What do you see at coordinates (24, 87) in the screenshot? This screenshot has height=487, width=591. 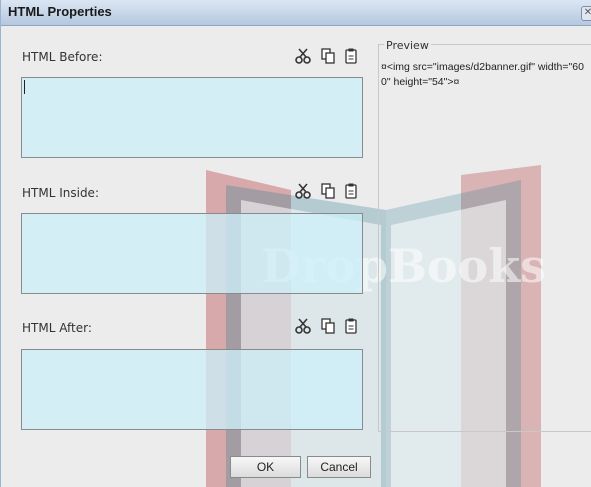 I see `text-caret` at bounding box center [24, 87].